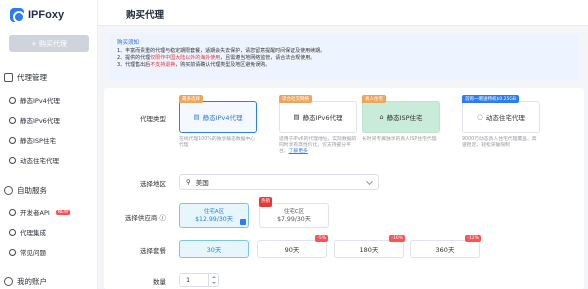  Describe the element at coordinates (27, 252) in the screenshot. I see `sidebar-item-faq: 常见问题` at that location.